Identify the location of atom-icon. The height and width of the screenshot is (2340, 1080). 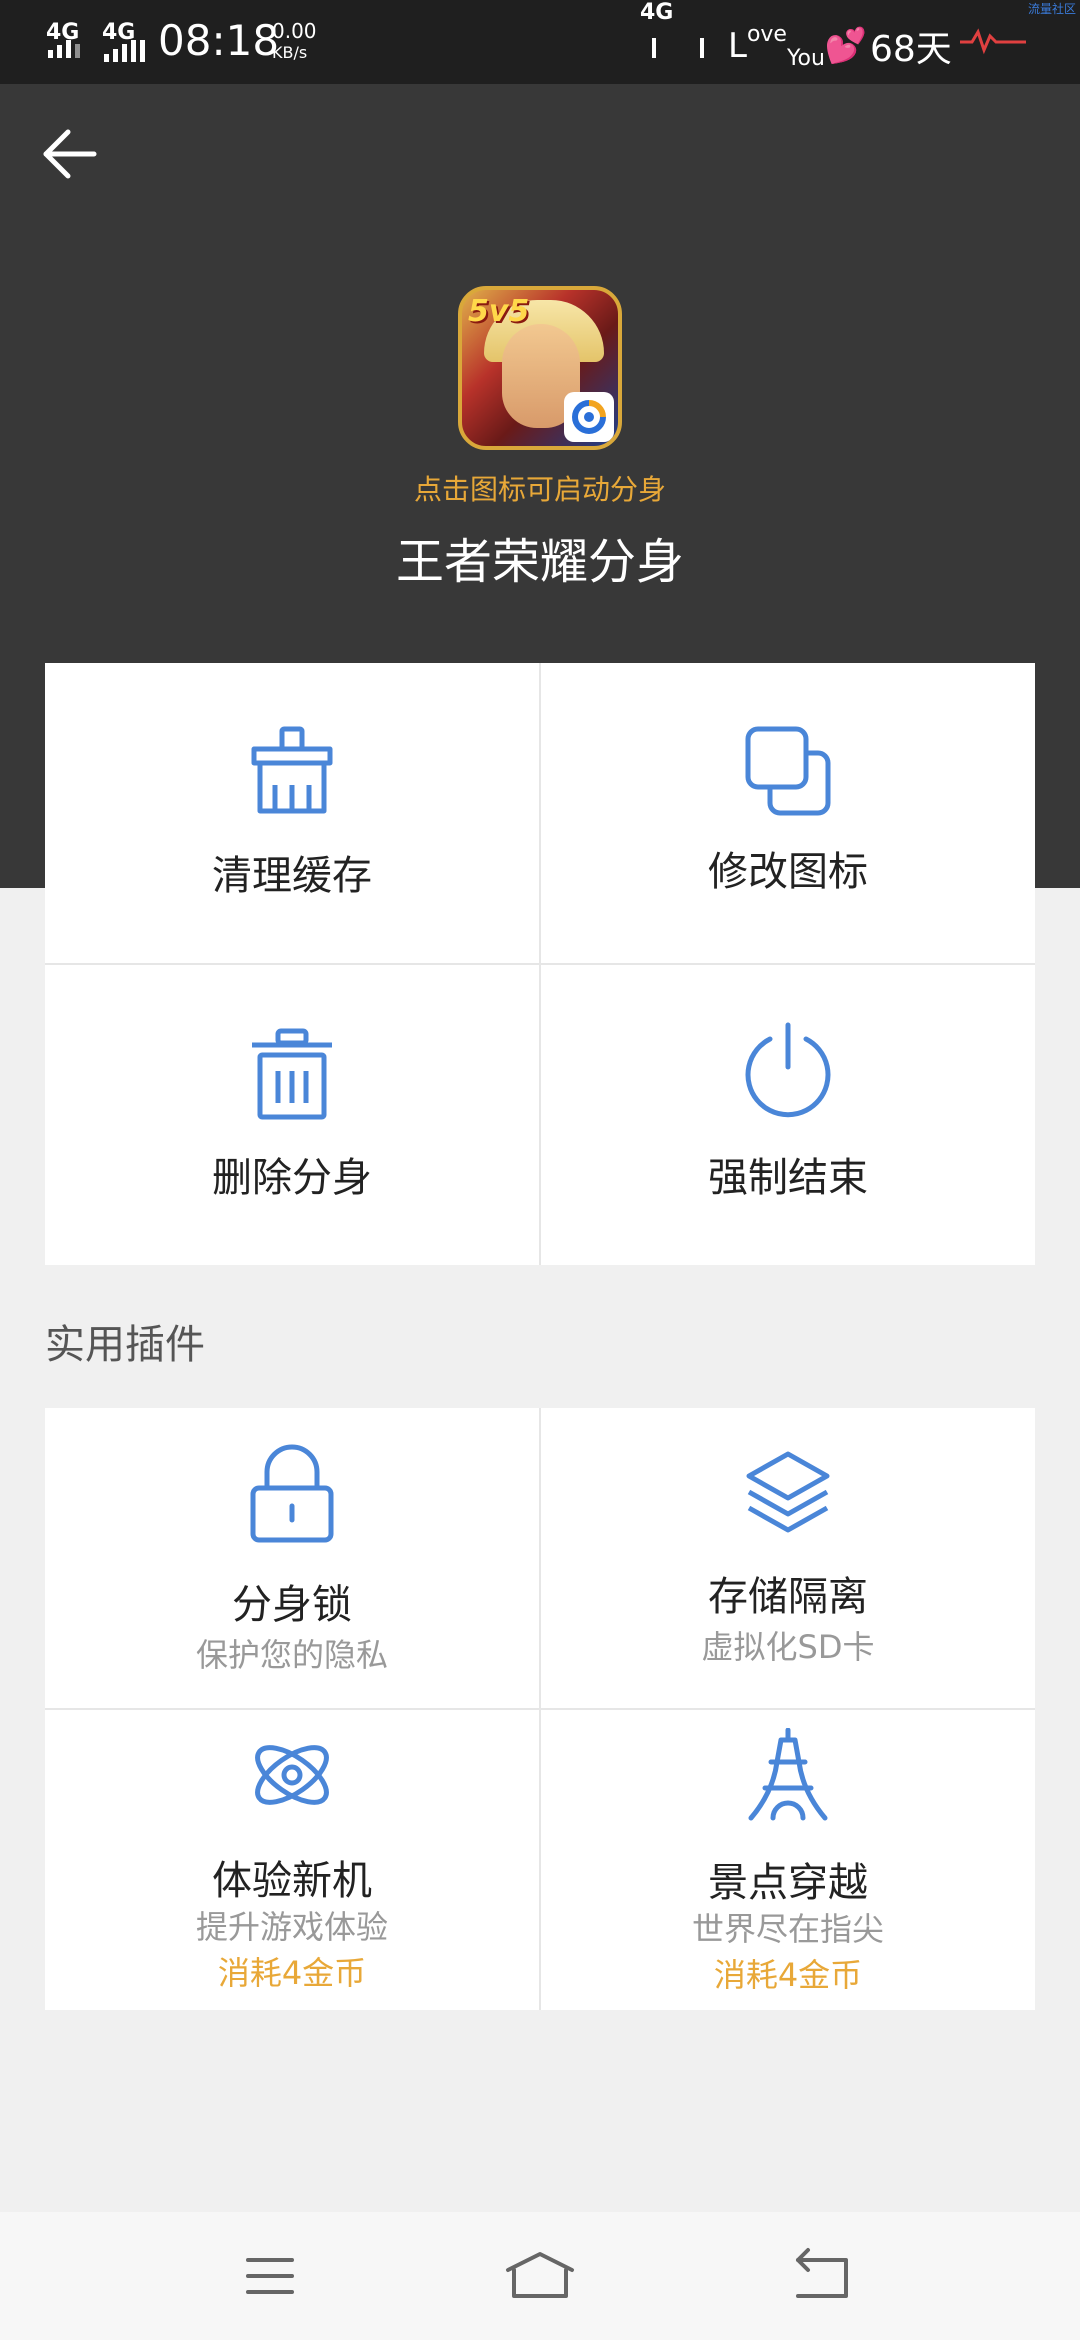
(292, 1775).